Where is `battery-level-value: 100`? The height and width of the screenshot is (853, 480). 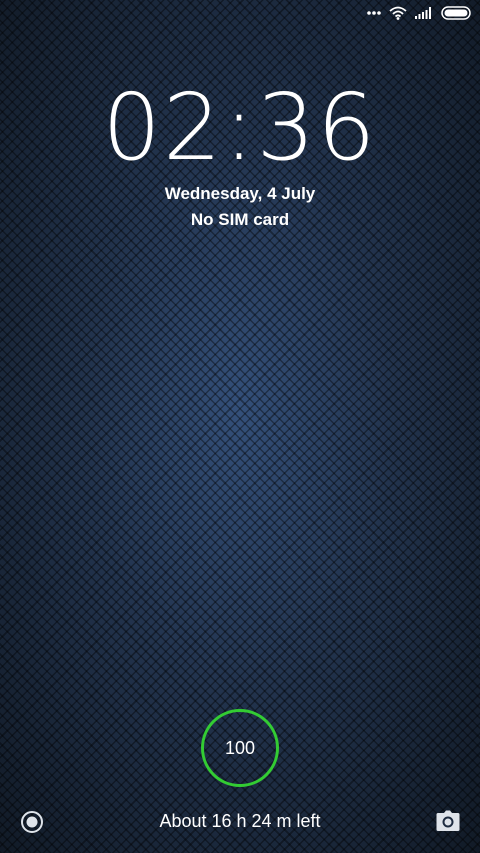
battery-level-value: 100 is located at coordinates (240, 747).